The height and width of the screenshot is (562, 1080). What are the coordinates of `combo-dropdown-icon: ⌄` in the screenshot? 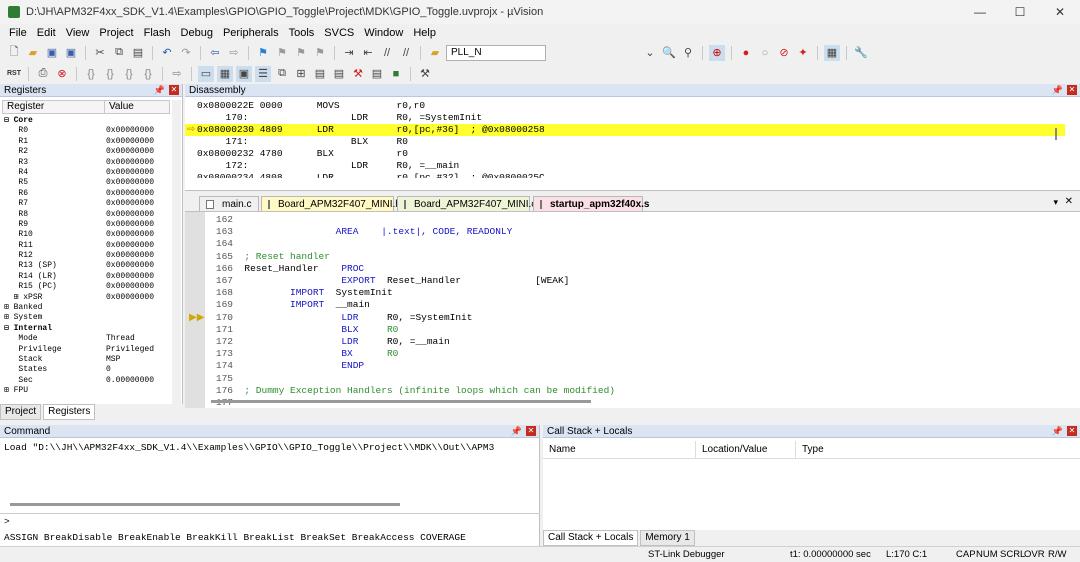 It's located at (650, 53).